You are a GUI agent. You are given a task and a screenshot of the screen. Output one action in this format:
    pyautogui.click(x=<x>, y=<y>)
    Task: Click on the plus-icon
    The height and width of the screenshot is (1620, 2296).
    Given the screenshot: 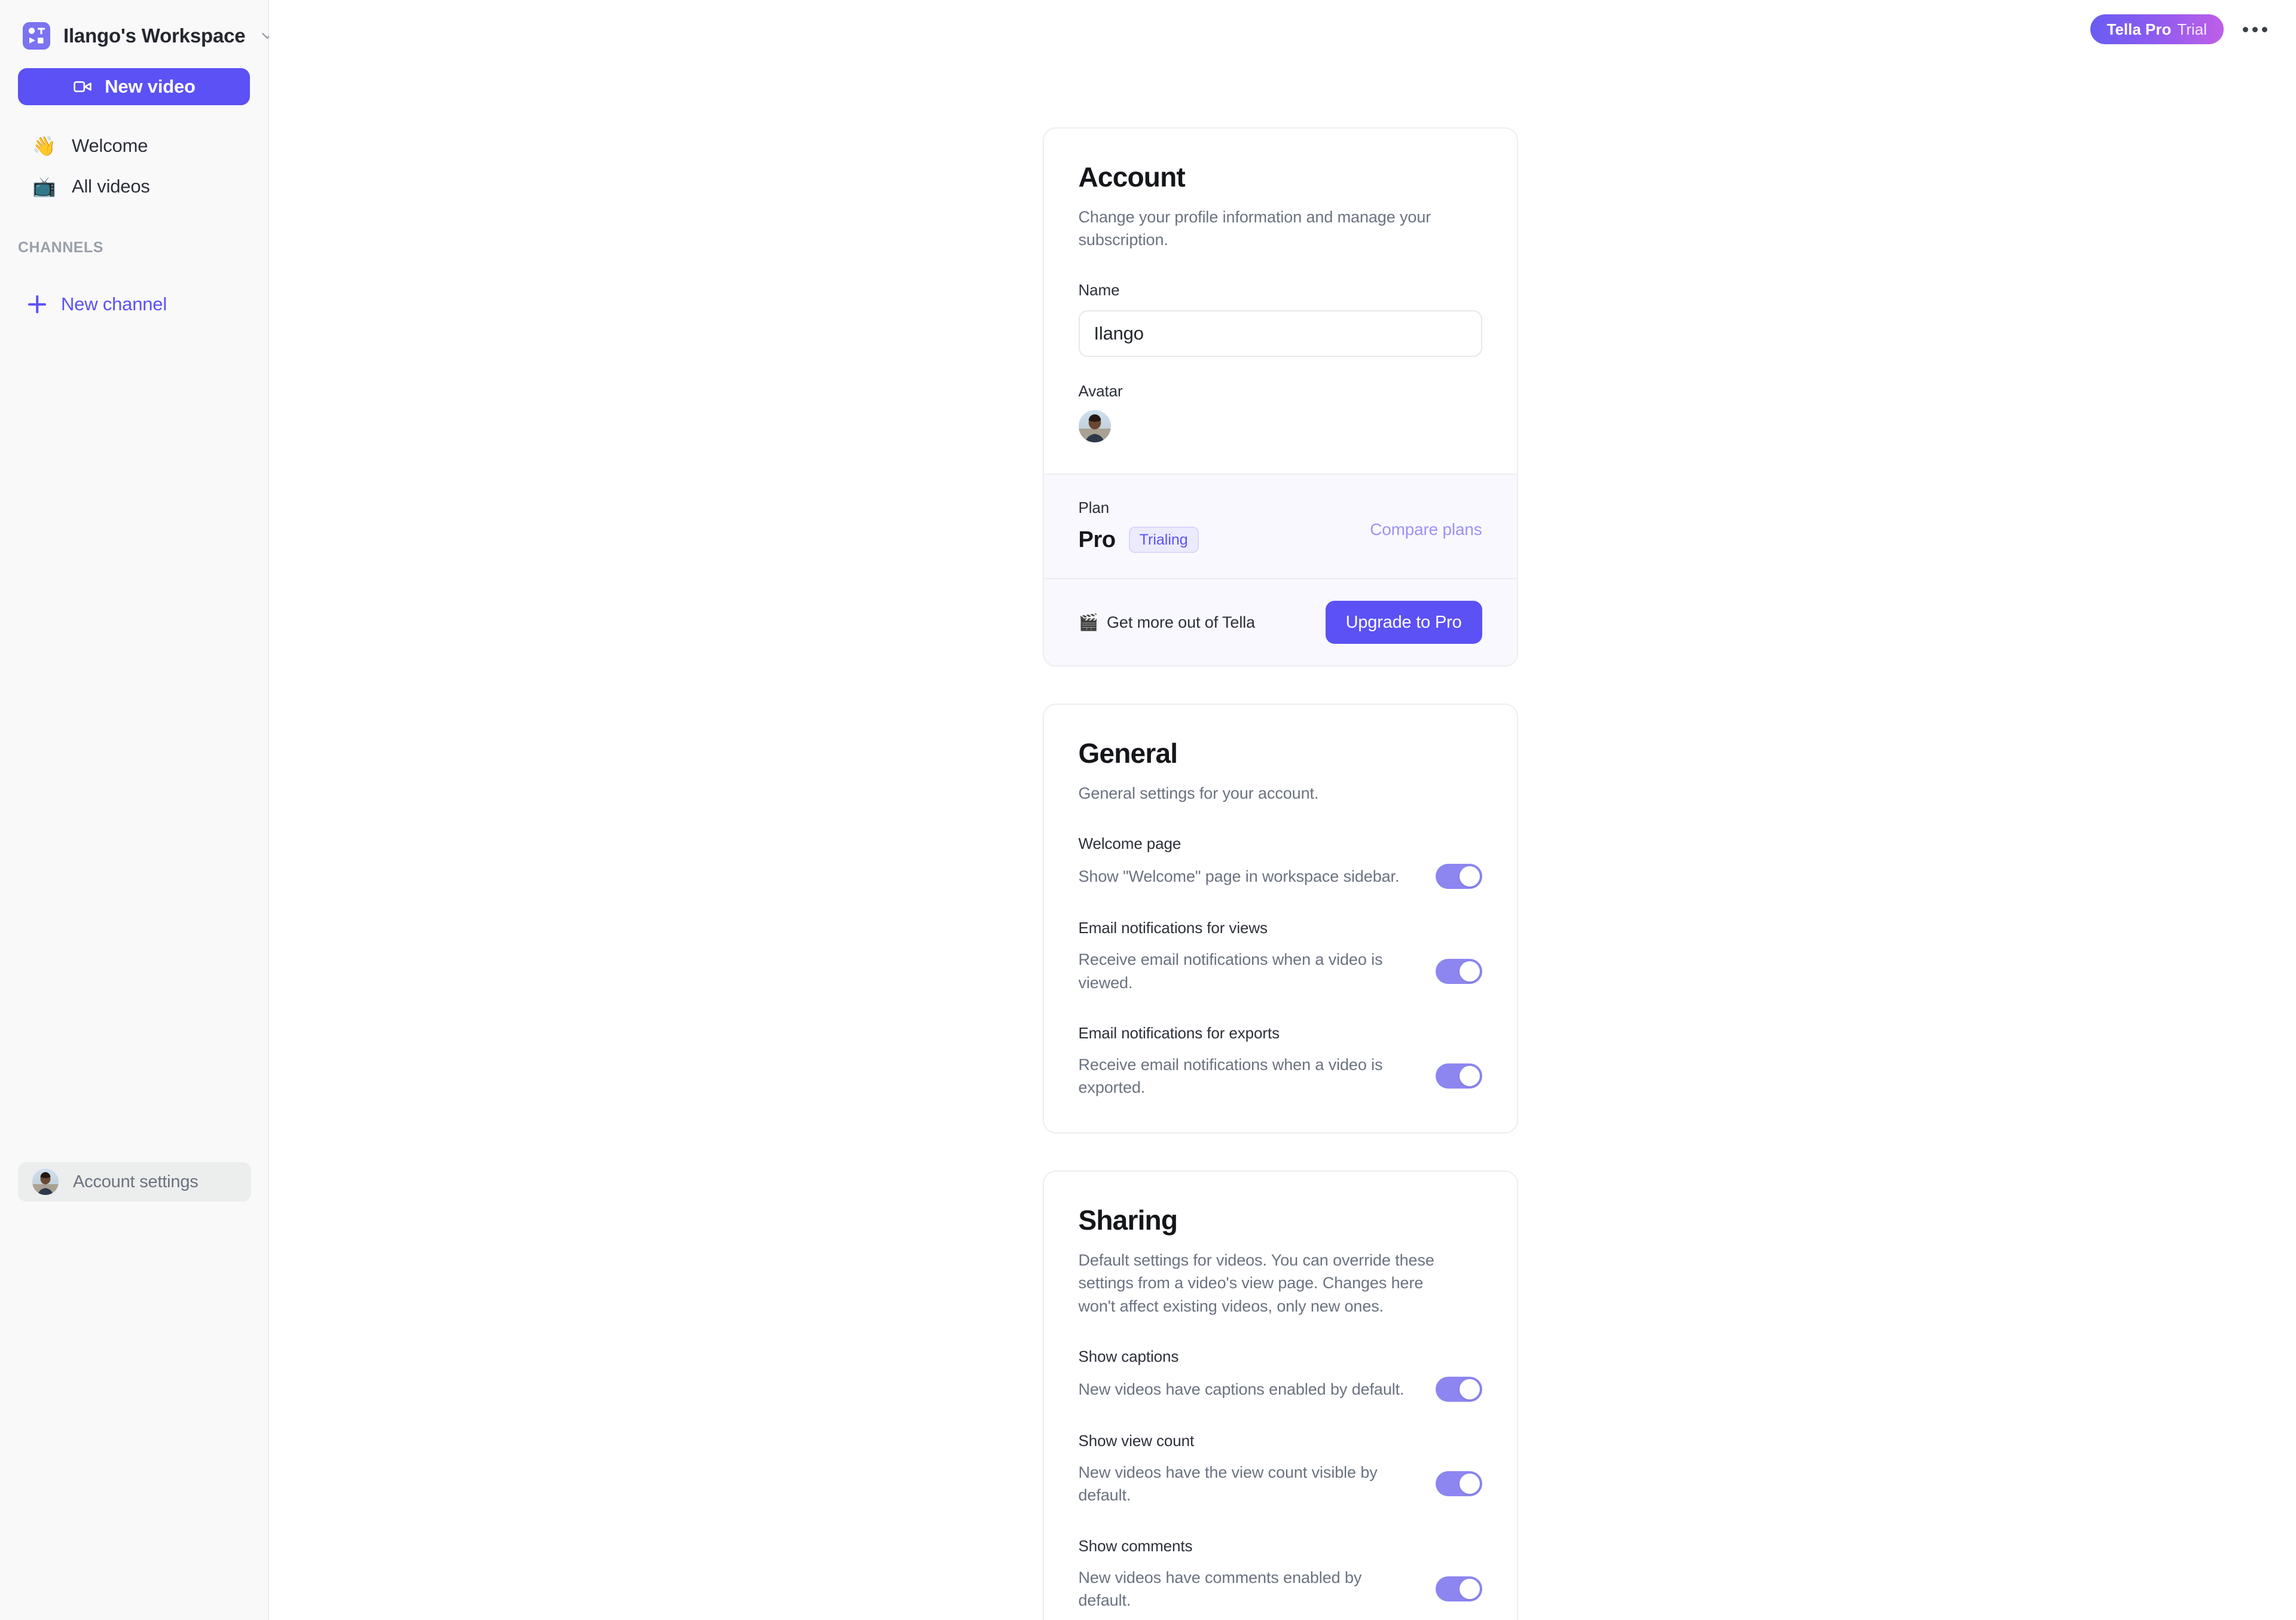 What is the action you would take?
    pyautogui.click(x=37, y=305)
    